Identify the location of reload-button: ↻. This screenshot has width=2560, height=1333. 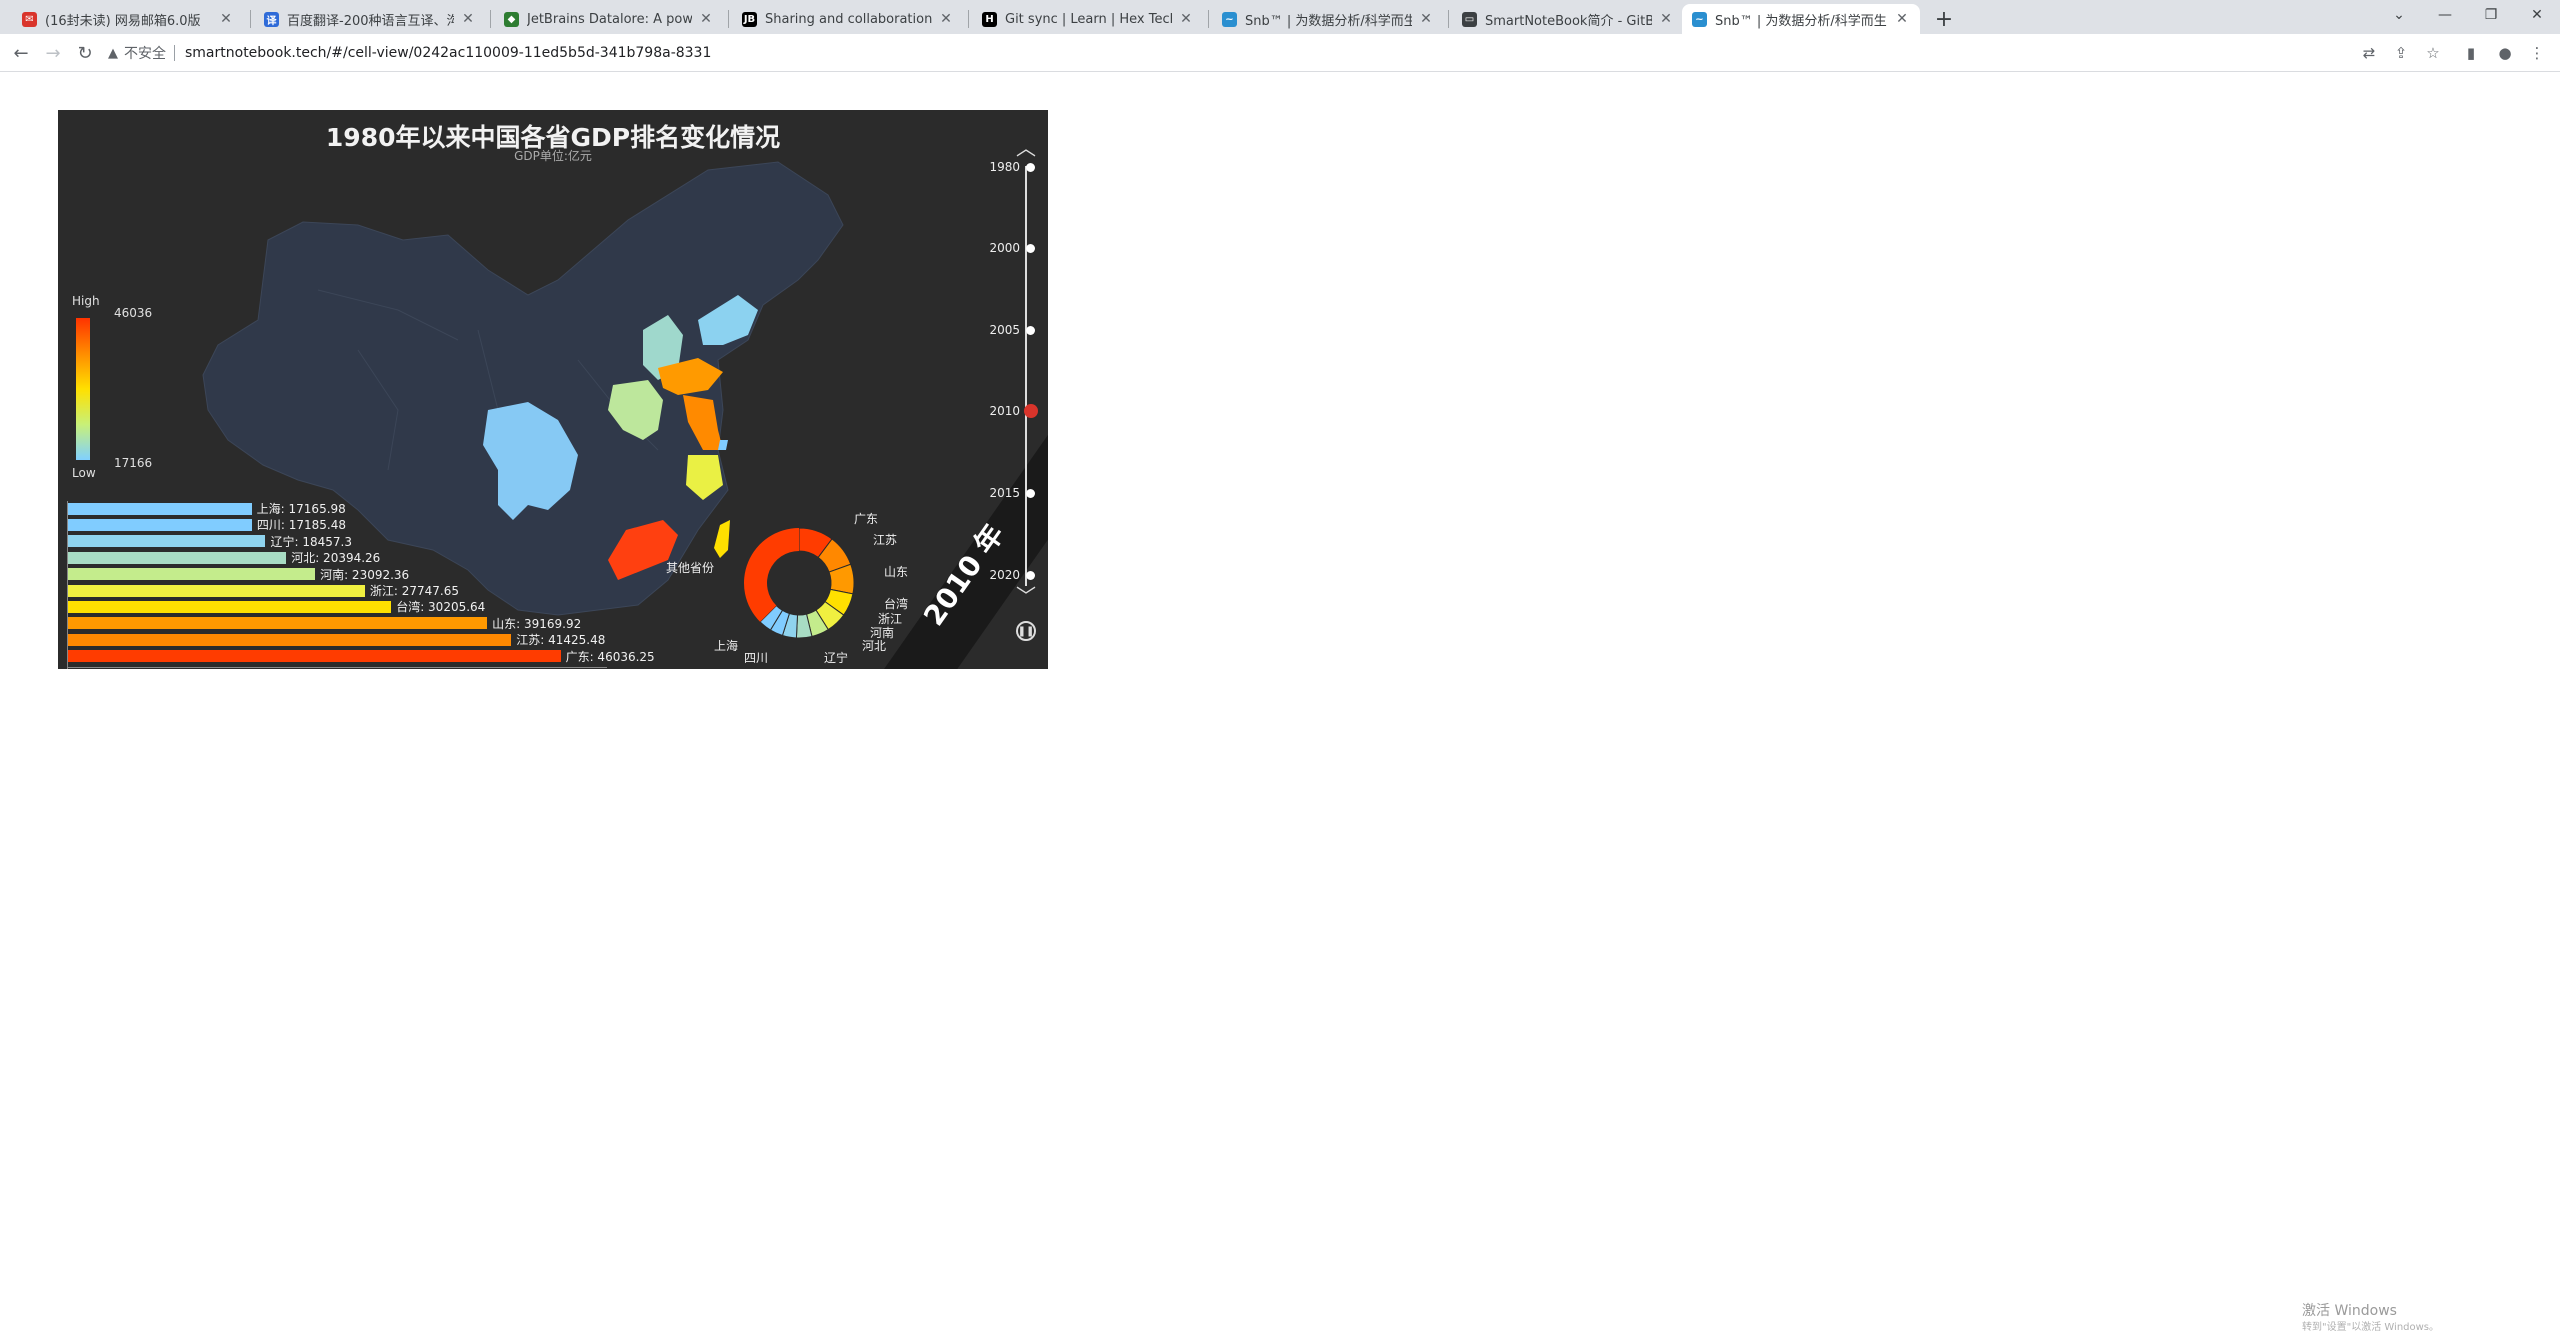
(85, 53).